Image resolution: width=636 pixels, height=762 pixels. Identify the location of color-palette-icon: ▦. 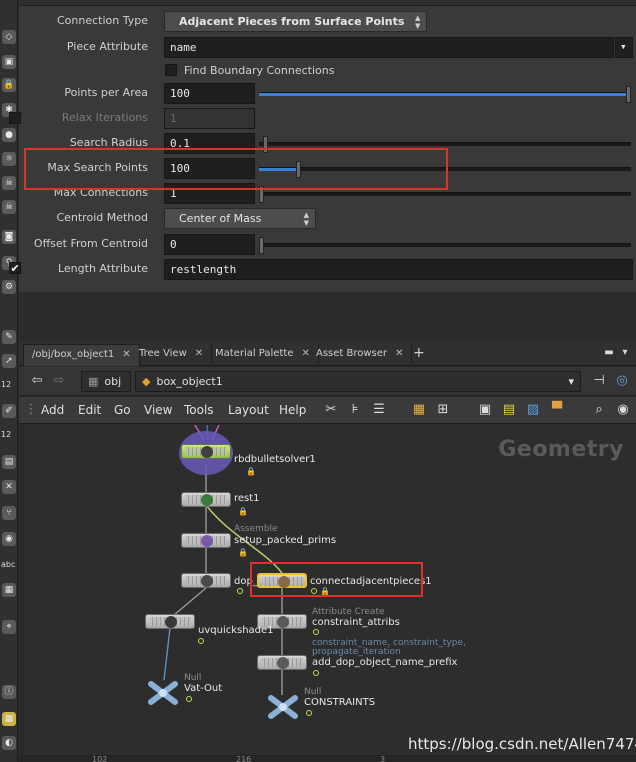
(419, 410).